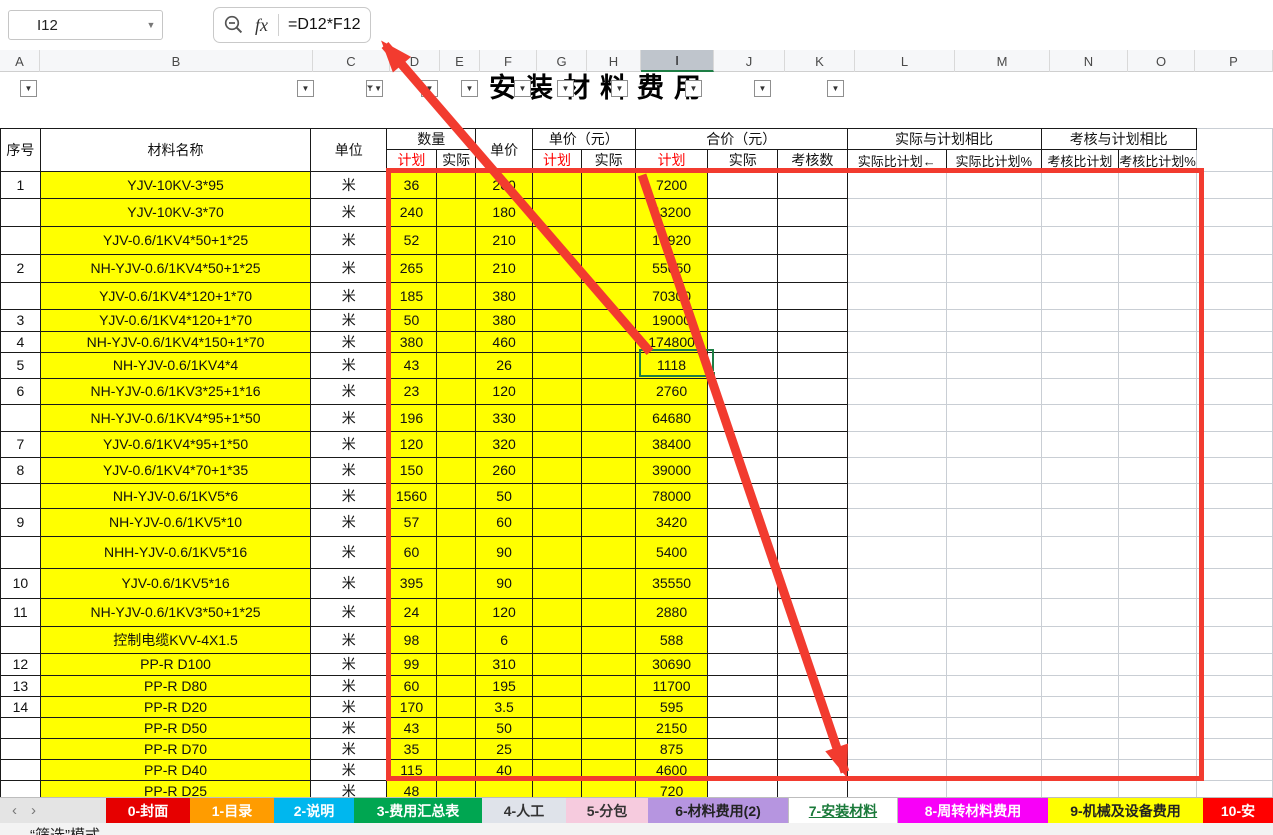 This screenshot has height=835, width=1273. I want to click on cell-D: 240, so click(411, 212).